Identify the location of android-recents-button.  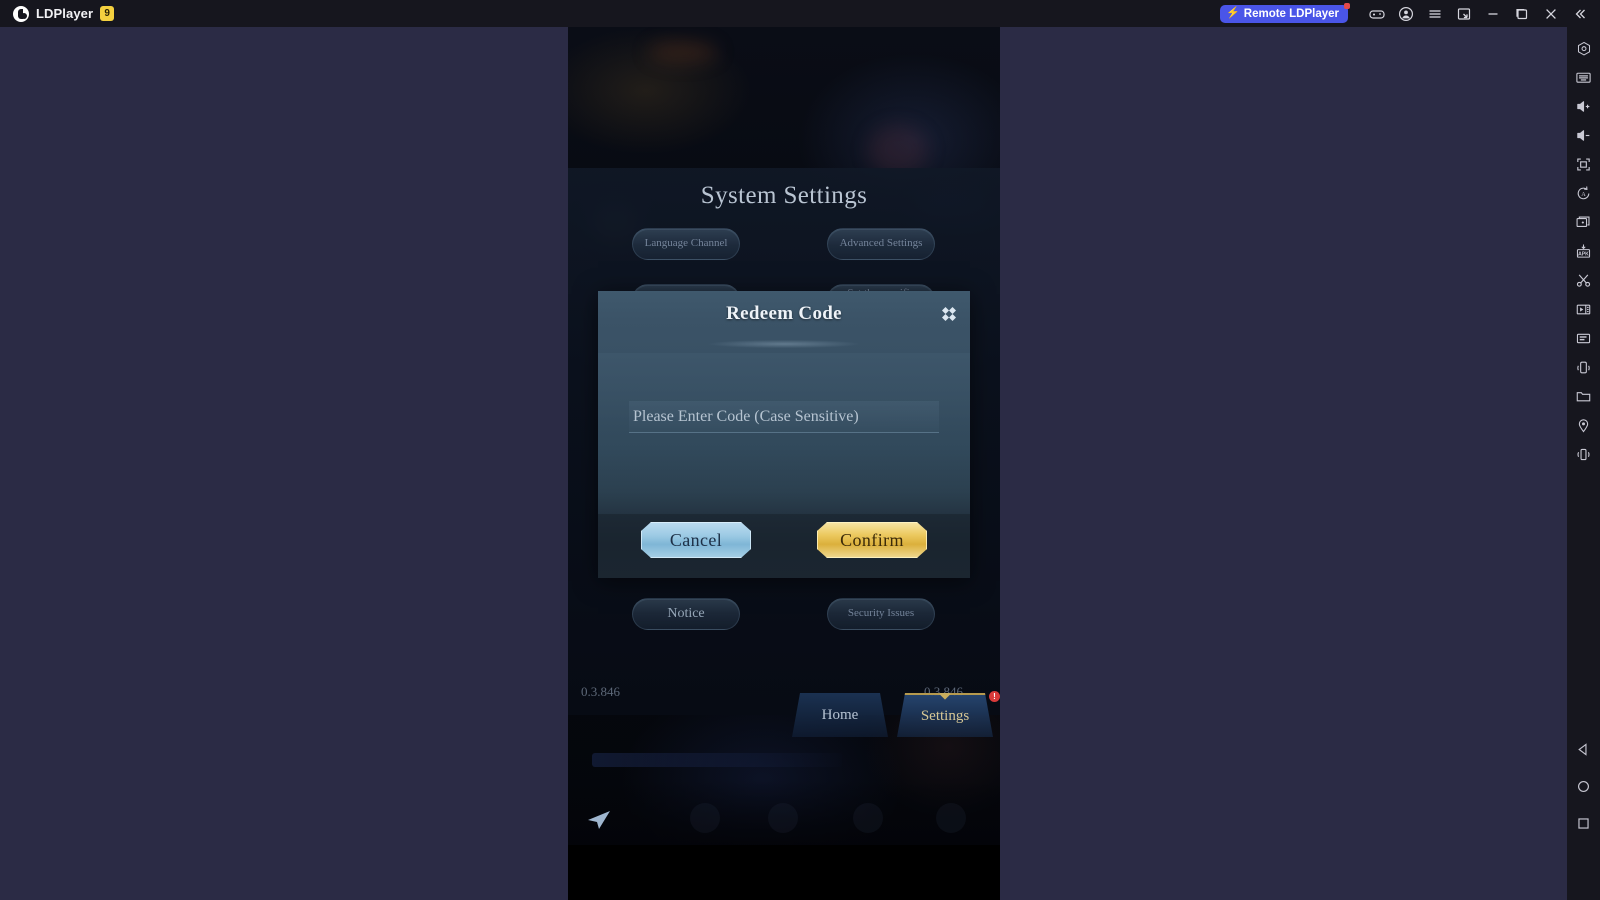
(1583, 823).